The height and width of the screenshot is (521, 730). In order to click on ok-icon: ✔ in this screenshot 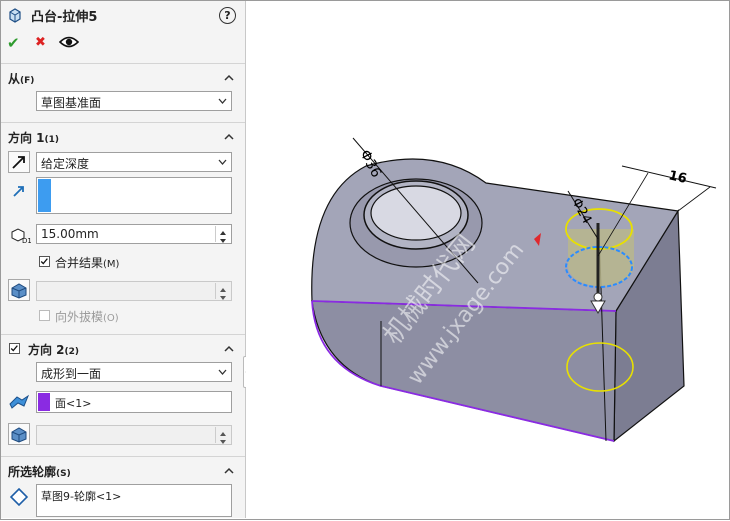, I will do `click(13, 43)`.